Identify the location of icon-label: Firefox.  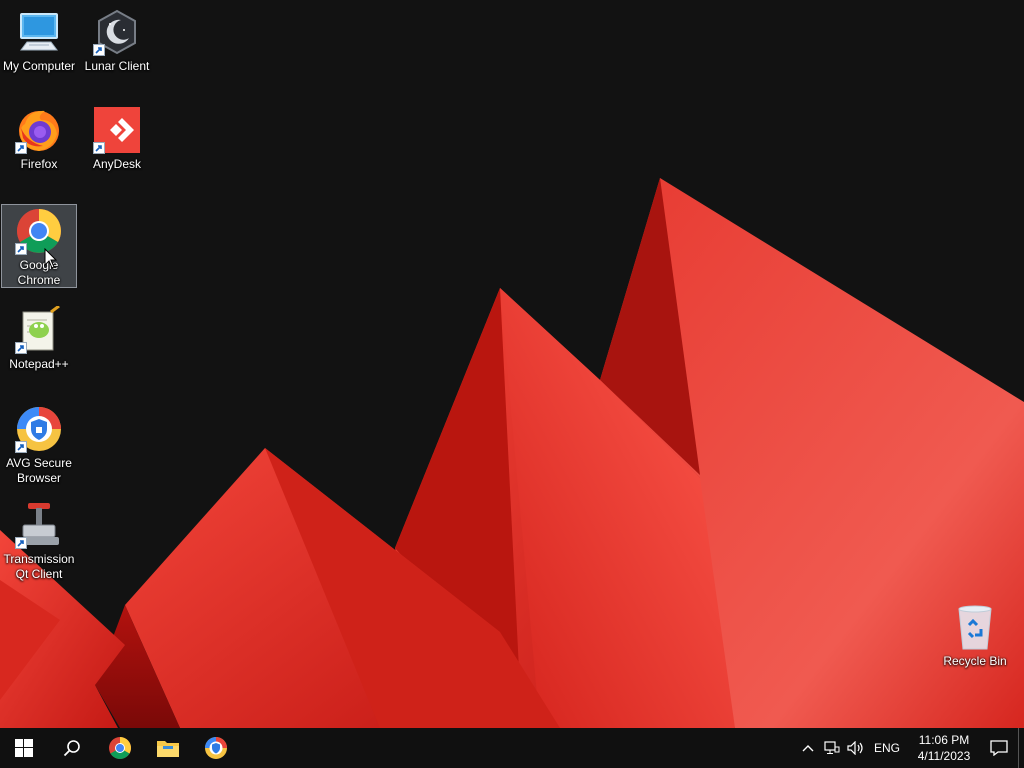
(39, 164).